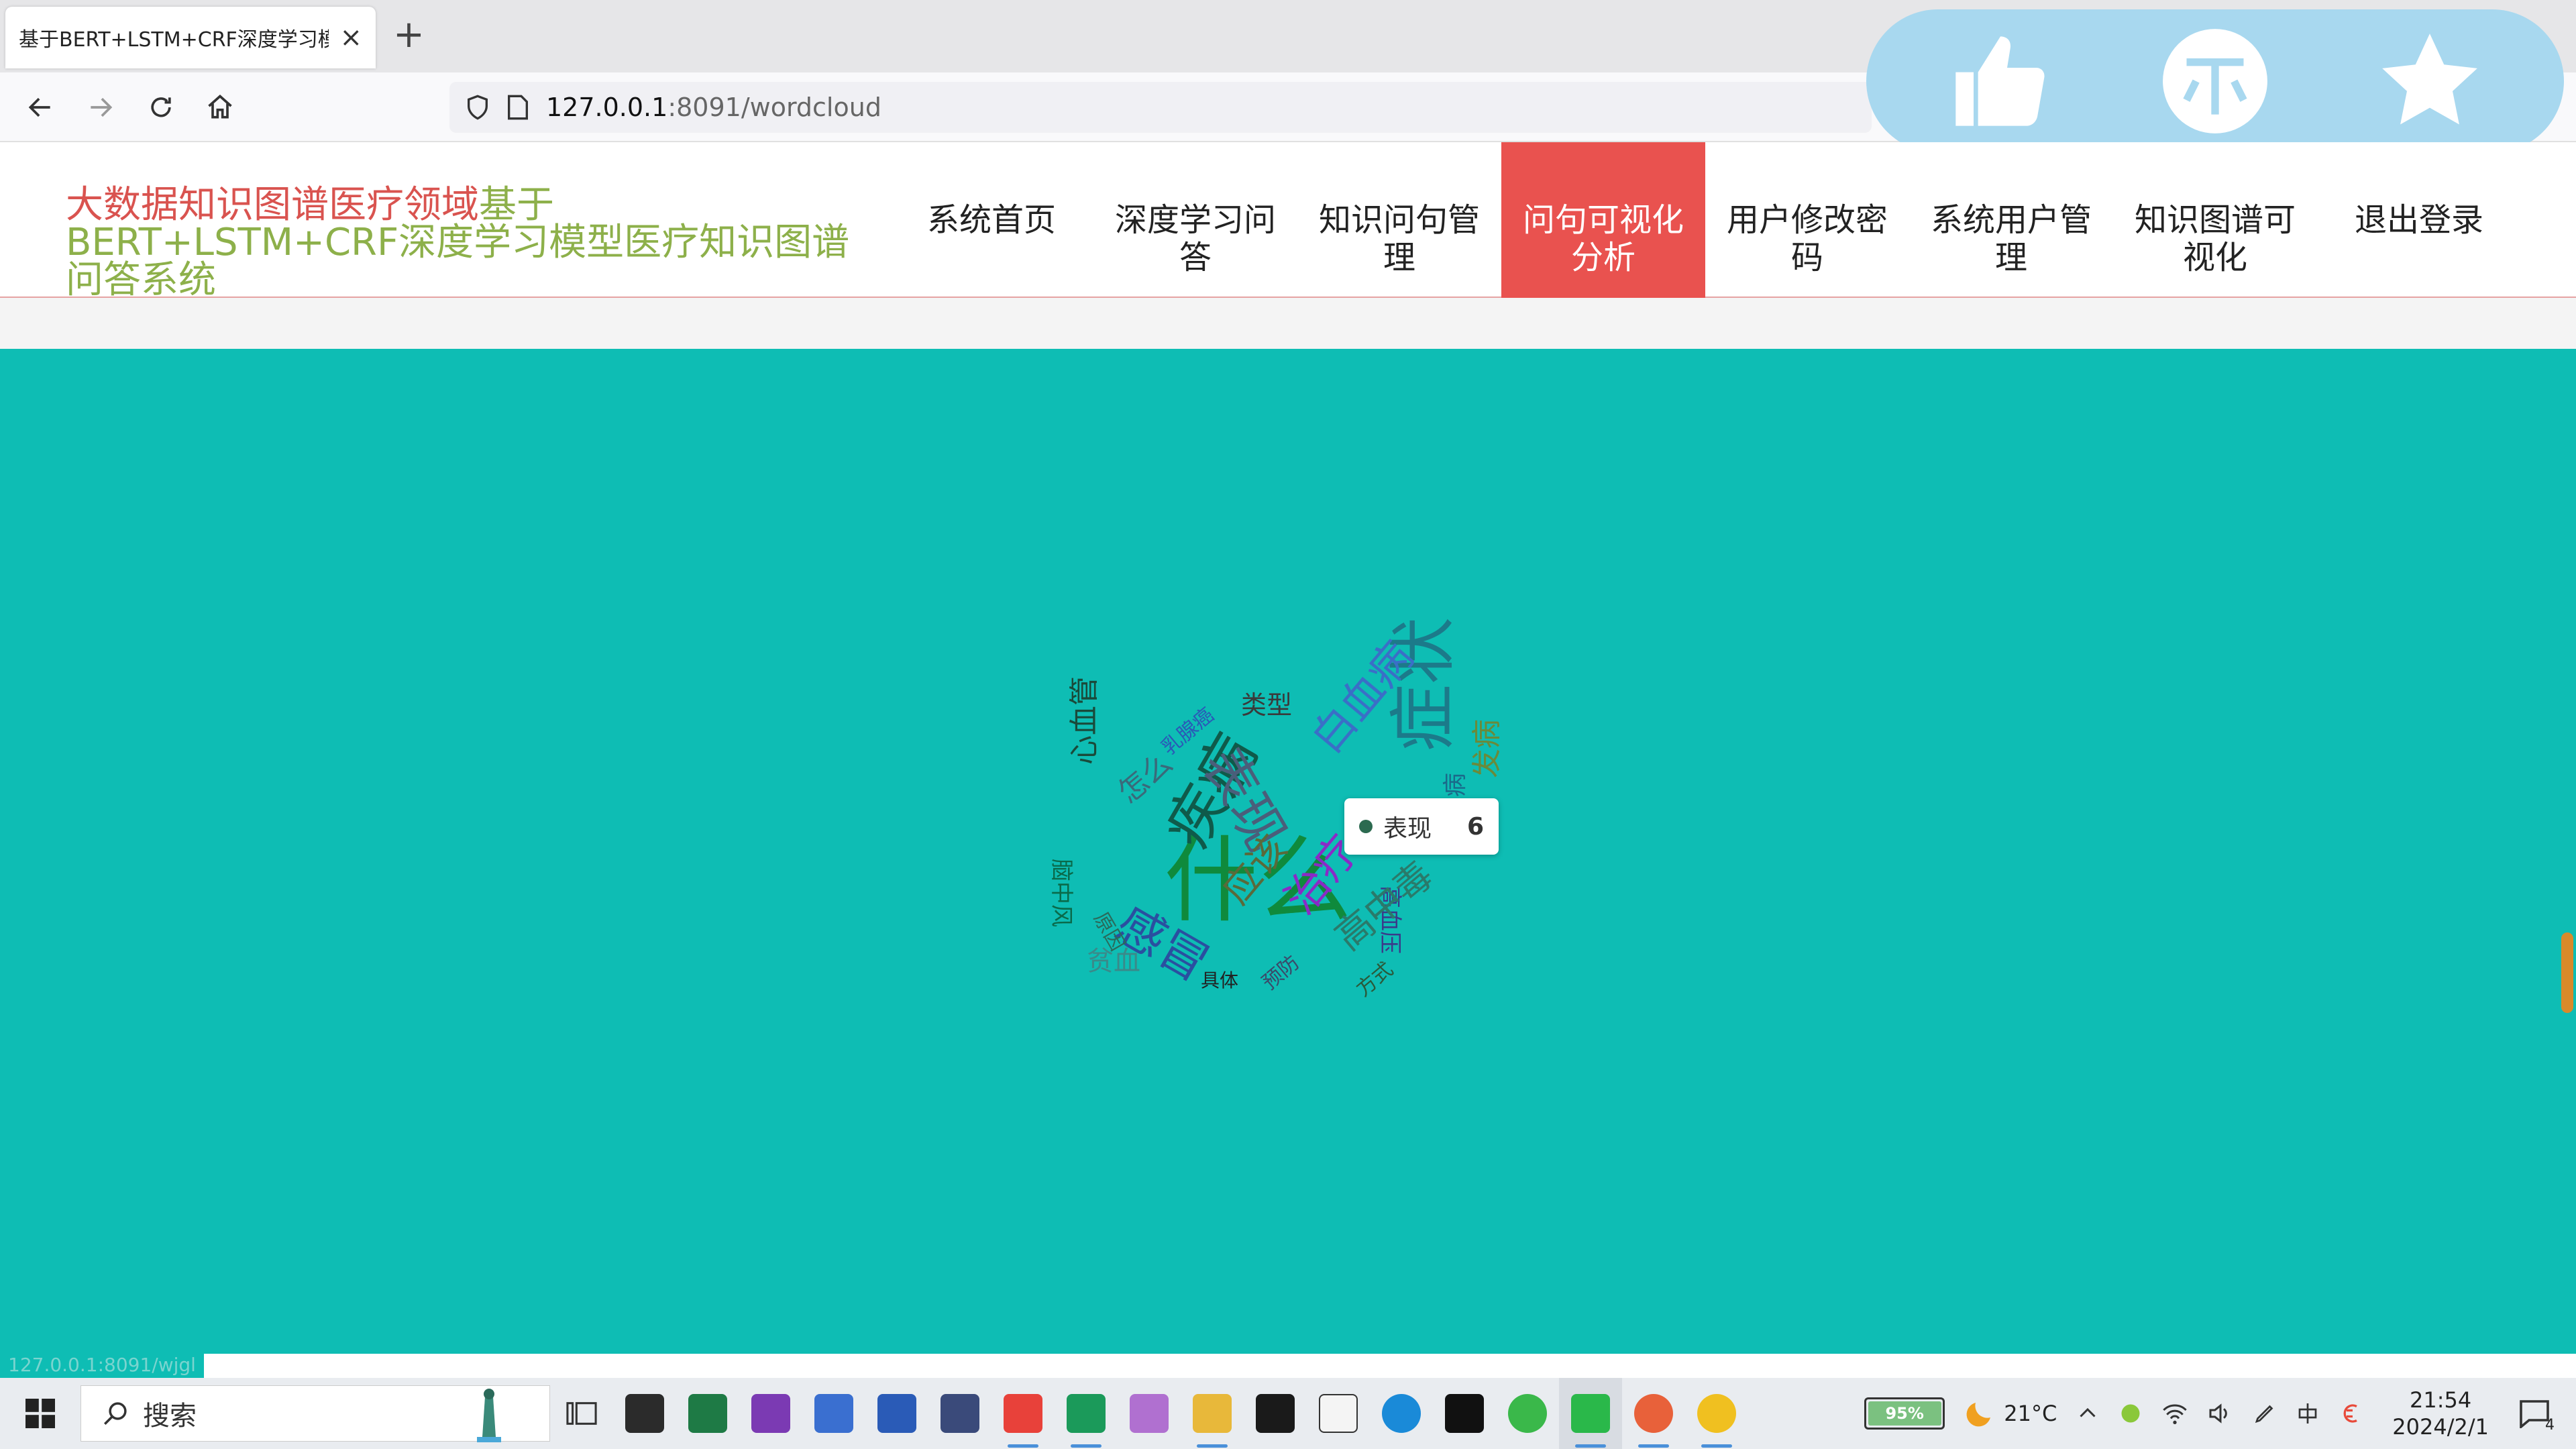 This screenshot has height=1449, width=2576. What do you see at coordinates (1407, 829) in the screenshot?
I see `tooltip-label: 表现` at bounding box center [1407, 829].